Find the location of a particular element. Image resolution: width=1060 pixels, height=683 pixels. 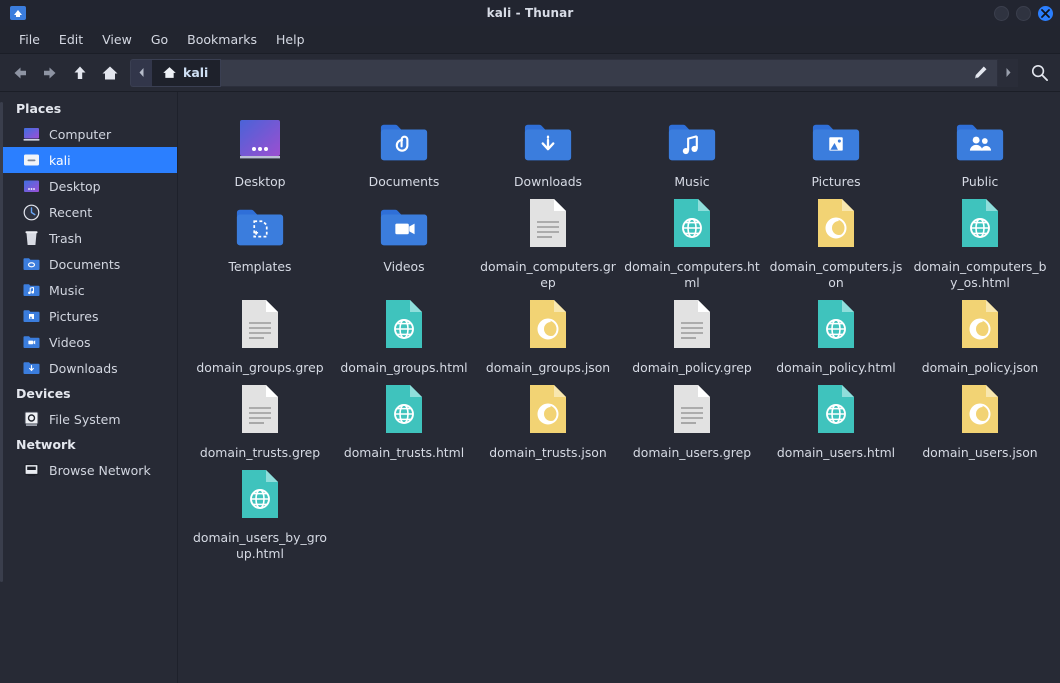

trash-icon is located at coordinates (31, 238).